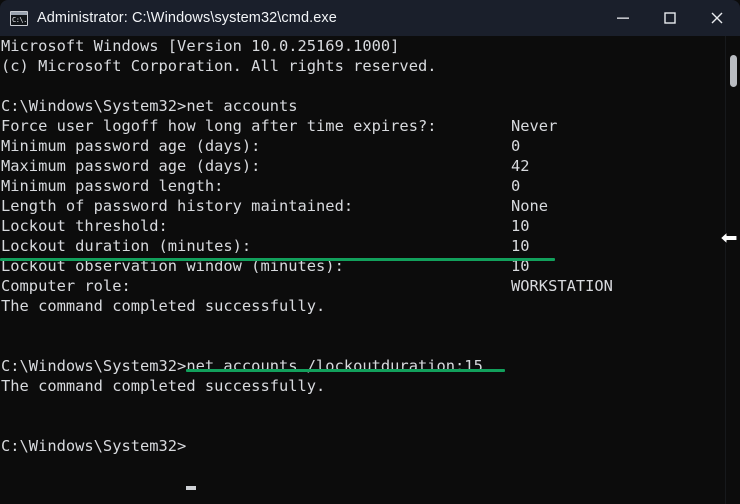  What do you see at coordinates (530, 206) in the screenshot?
I see `console-line-value: None` at bounding box center [530, 206].